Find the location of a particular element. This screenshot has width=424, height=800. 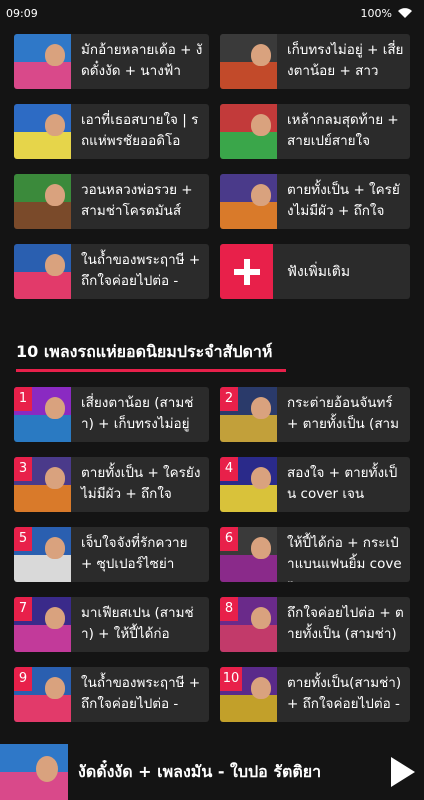

track-title: เก็บทรงไม่อยู่ + เสี่ยงตาน้อย + สาว is located at coordinates (345, 60).